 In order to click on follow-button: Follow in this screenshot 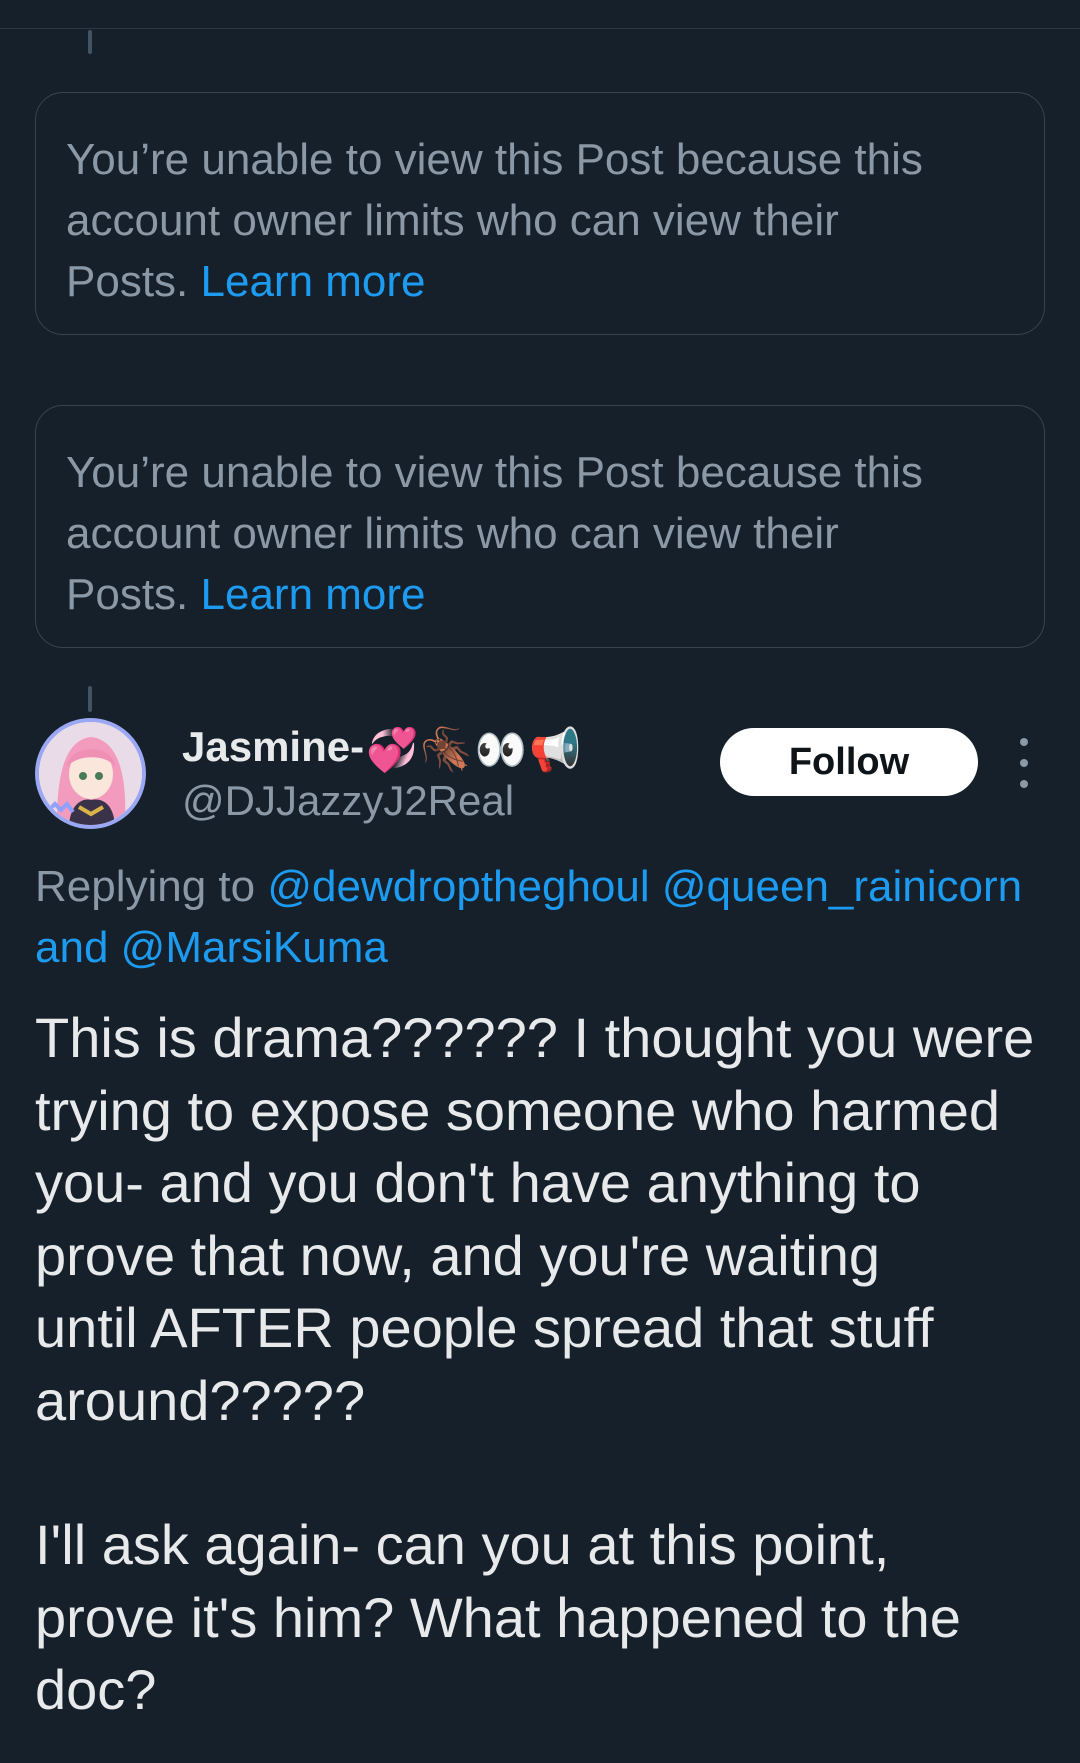, I will do `click(849, 762)`.